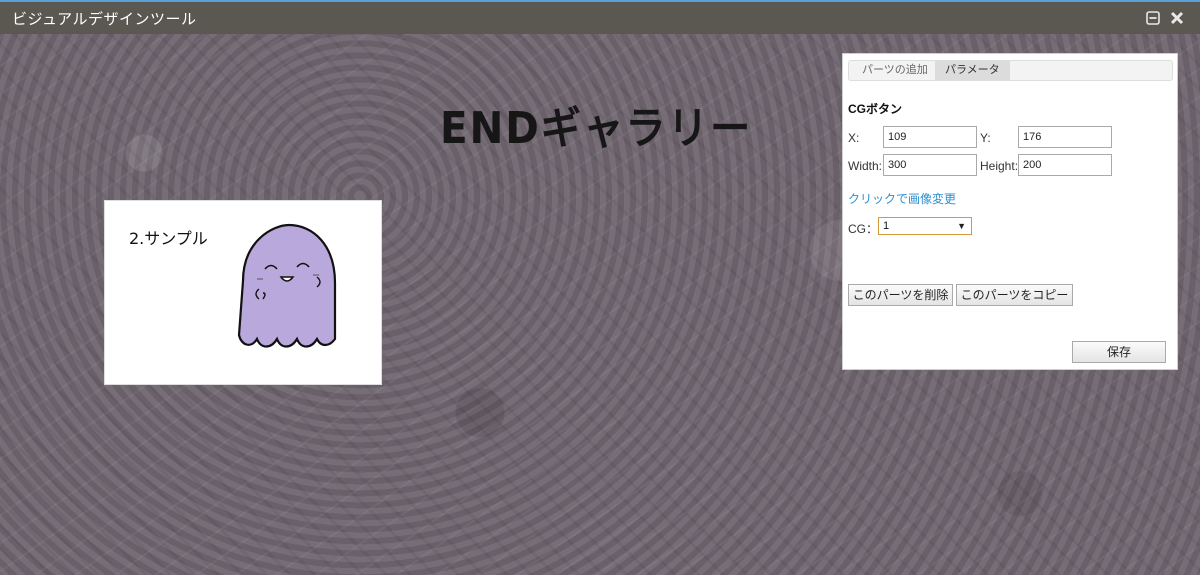  What do you see at coordinates (1119, 352) in the screenshot?
I see `save-button: 保存` at bounding box center [1119, 352].